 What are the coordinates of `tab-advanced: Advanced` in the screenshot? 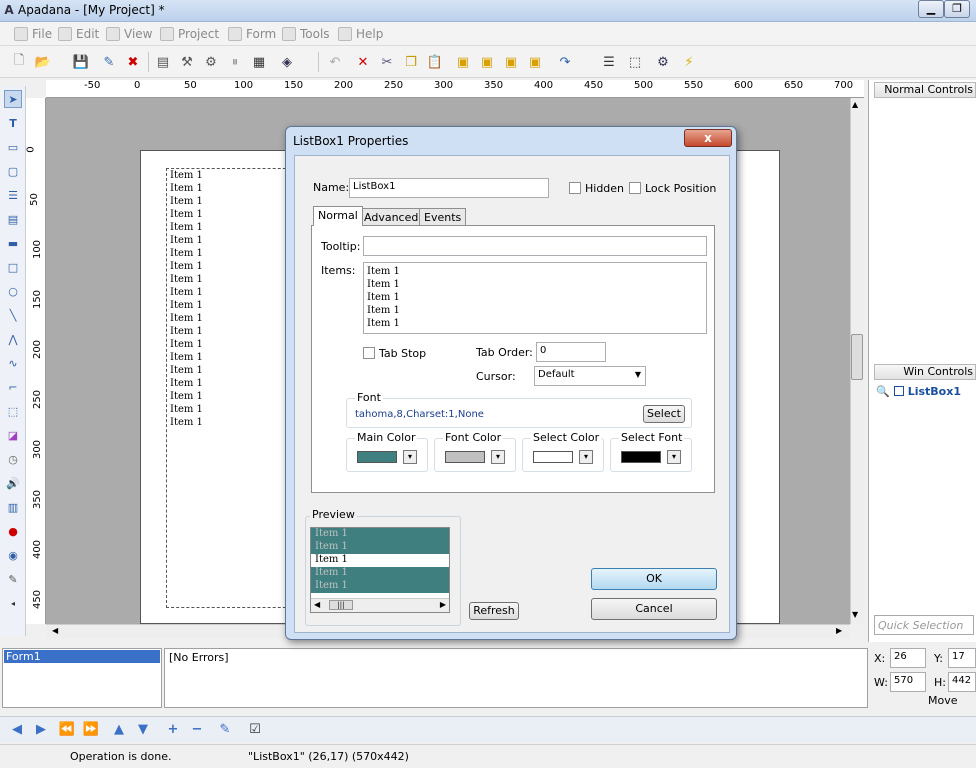 It's located at (391, 217).